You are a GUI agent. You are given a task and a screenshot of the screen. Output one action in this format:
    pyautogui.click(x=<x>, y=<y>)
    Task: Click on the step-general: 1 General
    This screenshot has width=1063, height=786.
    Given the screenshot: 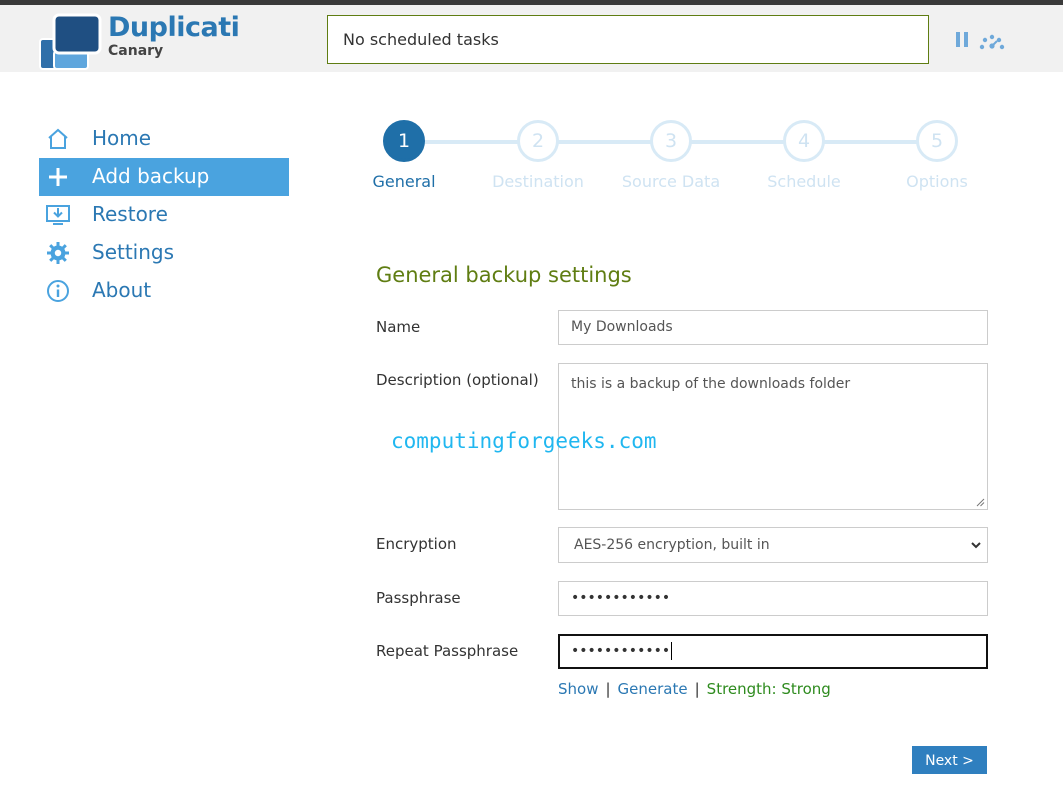 What is the action you would take?
    pyautogui.click(x=404, y=155)
    